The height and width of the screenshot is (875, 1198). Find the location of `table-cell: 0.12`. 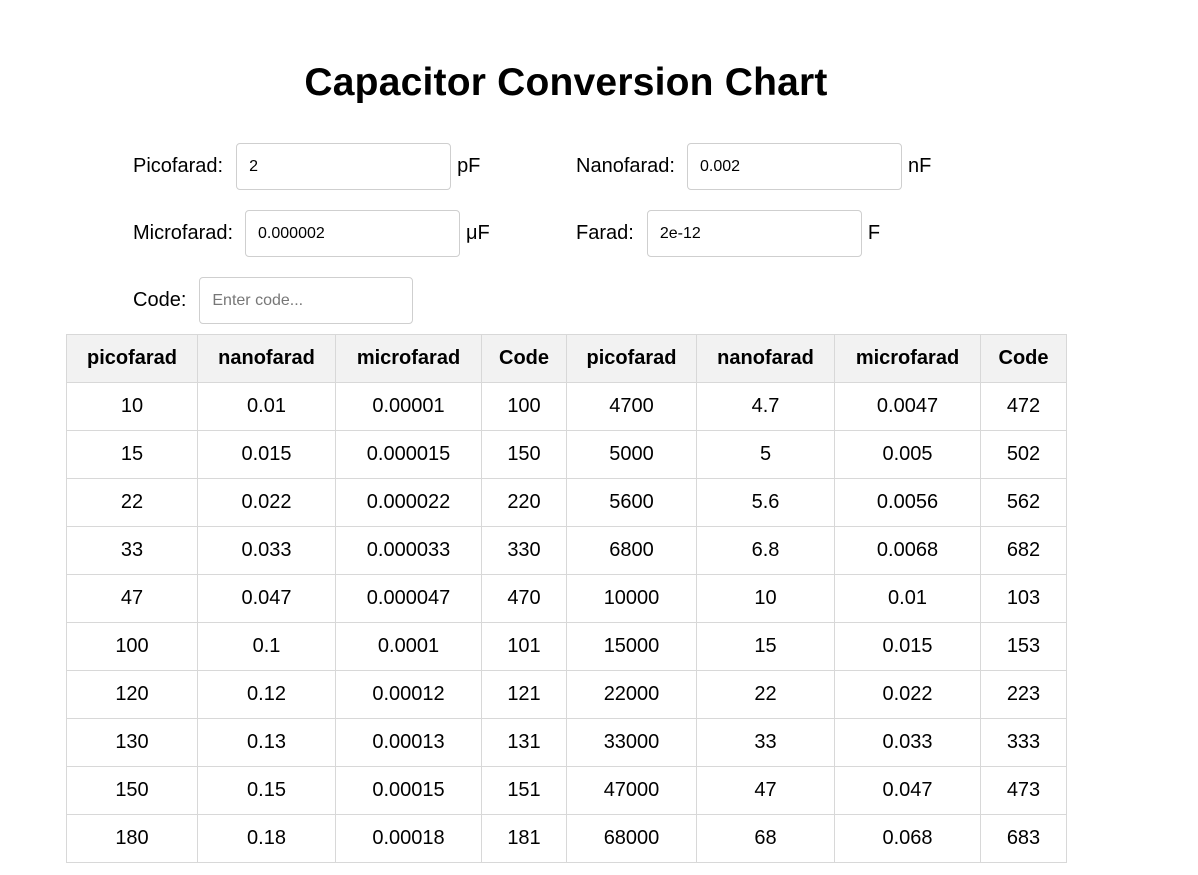

table-cell: 0.12 is located at coordinates (266, 694).